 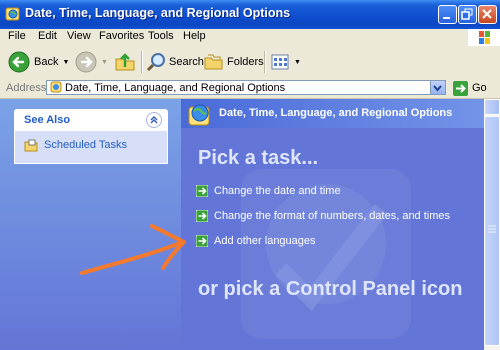 I want to click on search-button: Search, so click(x=175, y=62).